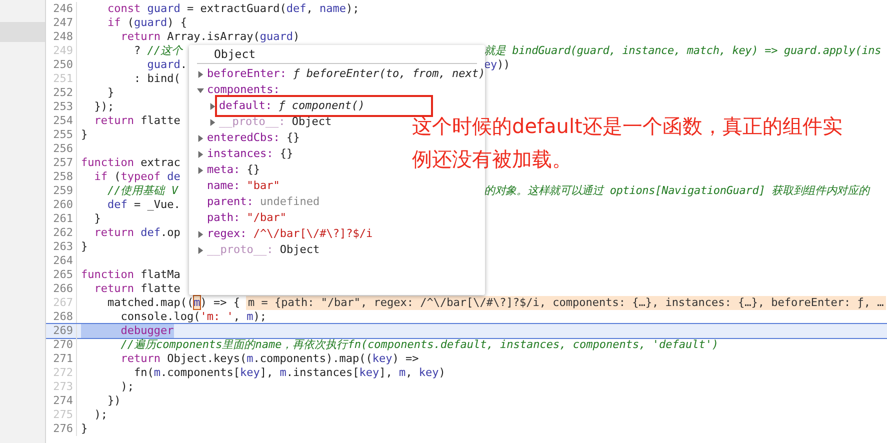 The image size is (887, 443). I want to click on line-number: 268, so click(63, 316).